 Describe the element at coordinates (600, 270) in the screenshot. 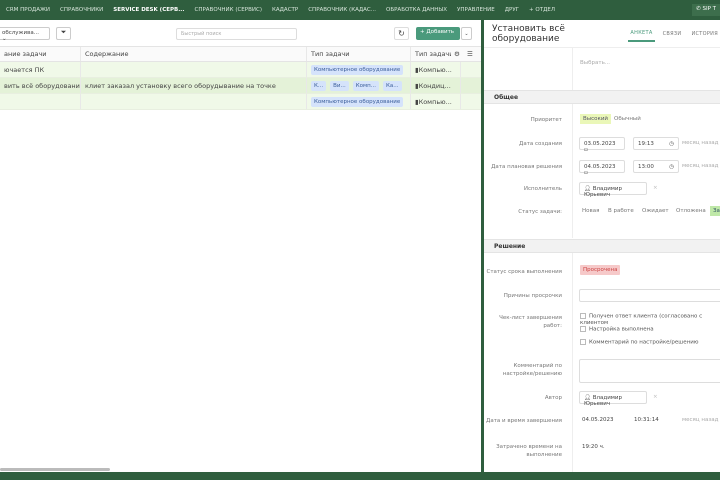

I see `deadline-status-badge: Просрочена` at that location.